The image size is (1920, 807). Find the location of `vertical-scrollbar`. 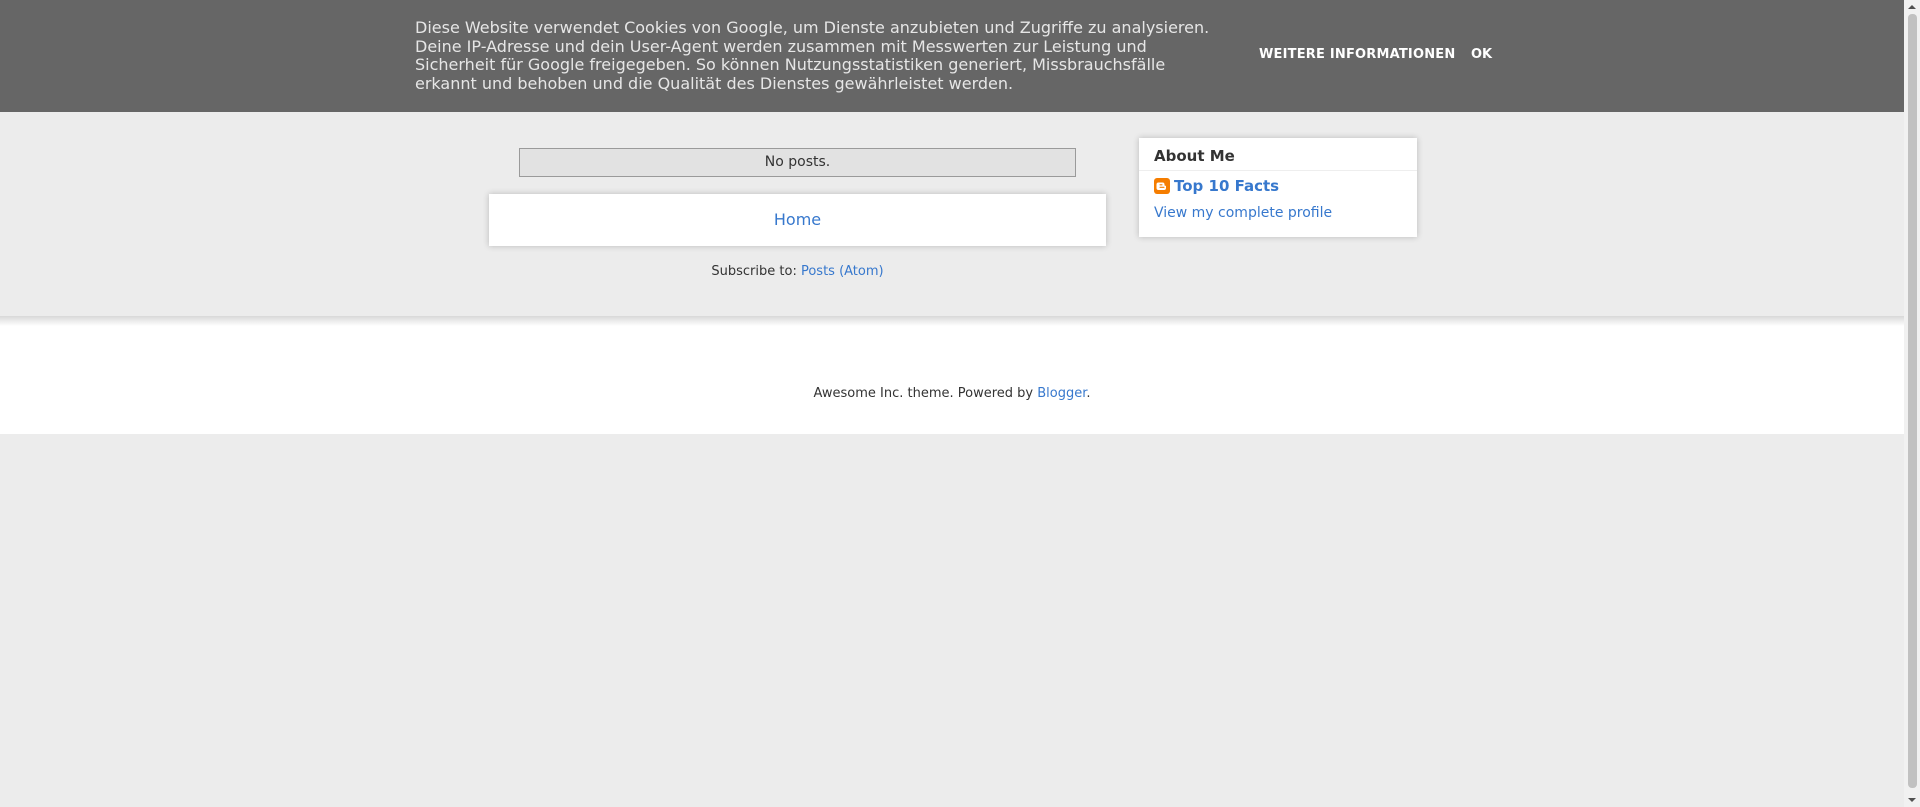

vertical-scrollbar is located at coordinates (1912, 403).